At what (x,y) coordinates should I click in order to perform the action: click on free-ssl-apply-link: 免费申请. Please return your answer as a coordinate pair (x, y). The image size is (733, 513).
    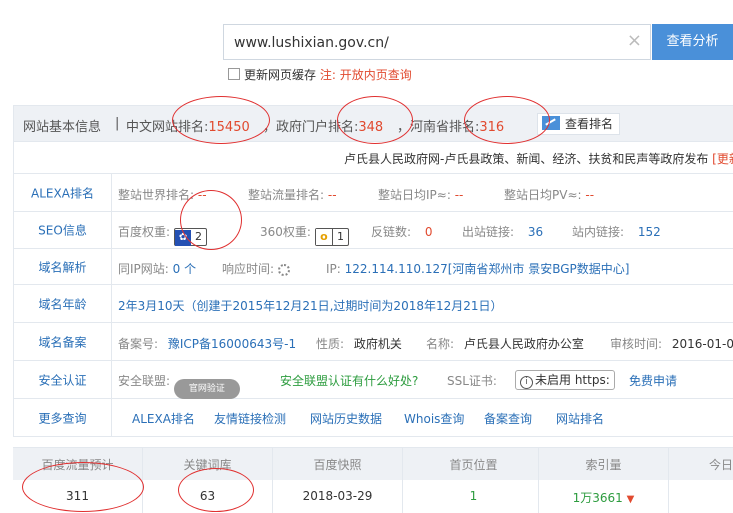
    Looking at the image, I should click on (653, 380).